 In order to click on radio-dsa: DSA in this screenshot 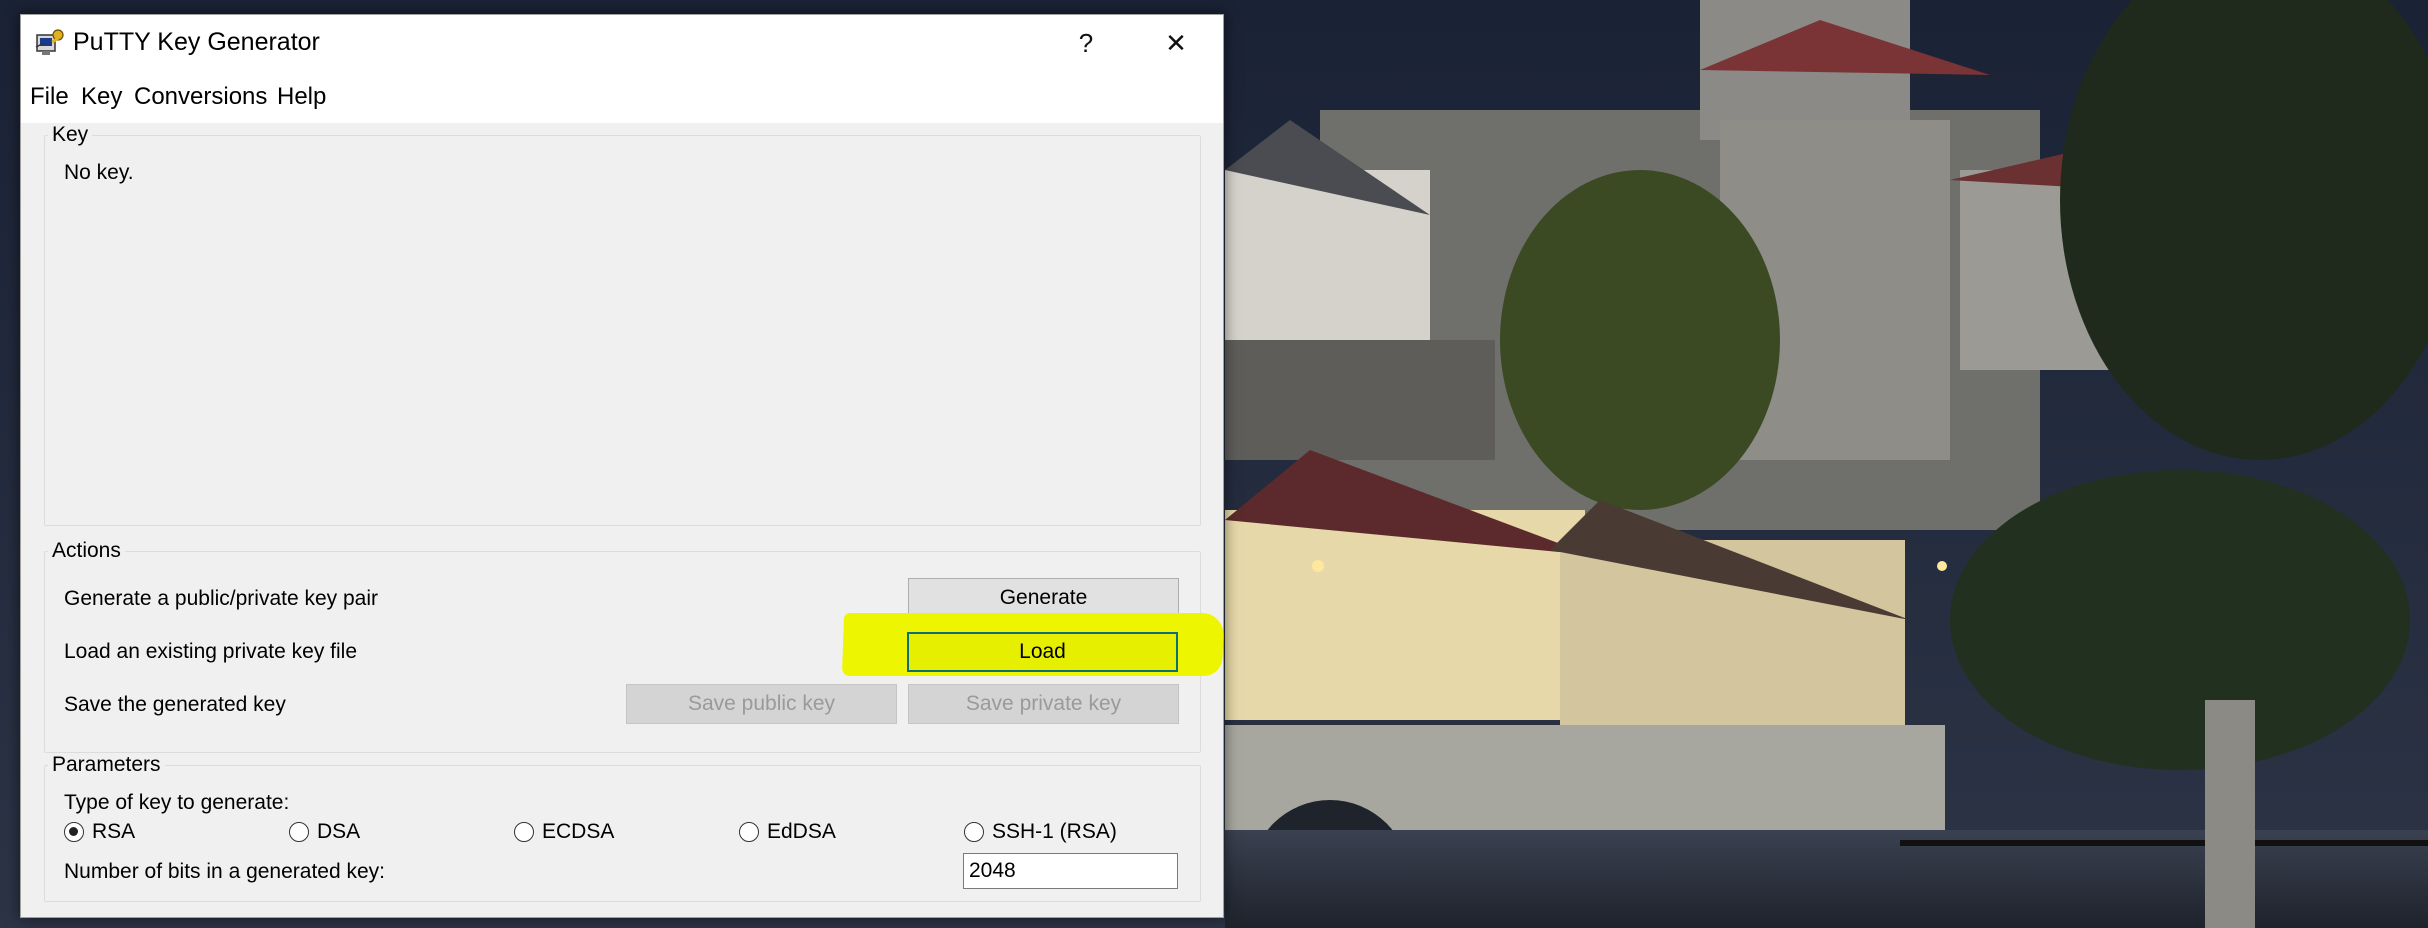, I will do `click(324, 832)`.